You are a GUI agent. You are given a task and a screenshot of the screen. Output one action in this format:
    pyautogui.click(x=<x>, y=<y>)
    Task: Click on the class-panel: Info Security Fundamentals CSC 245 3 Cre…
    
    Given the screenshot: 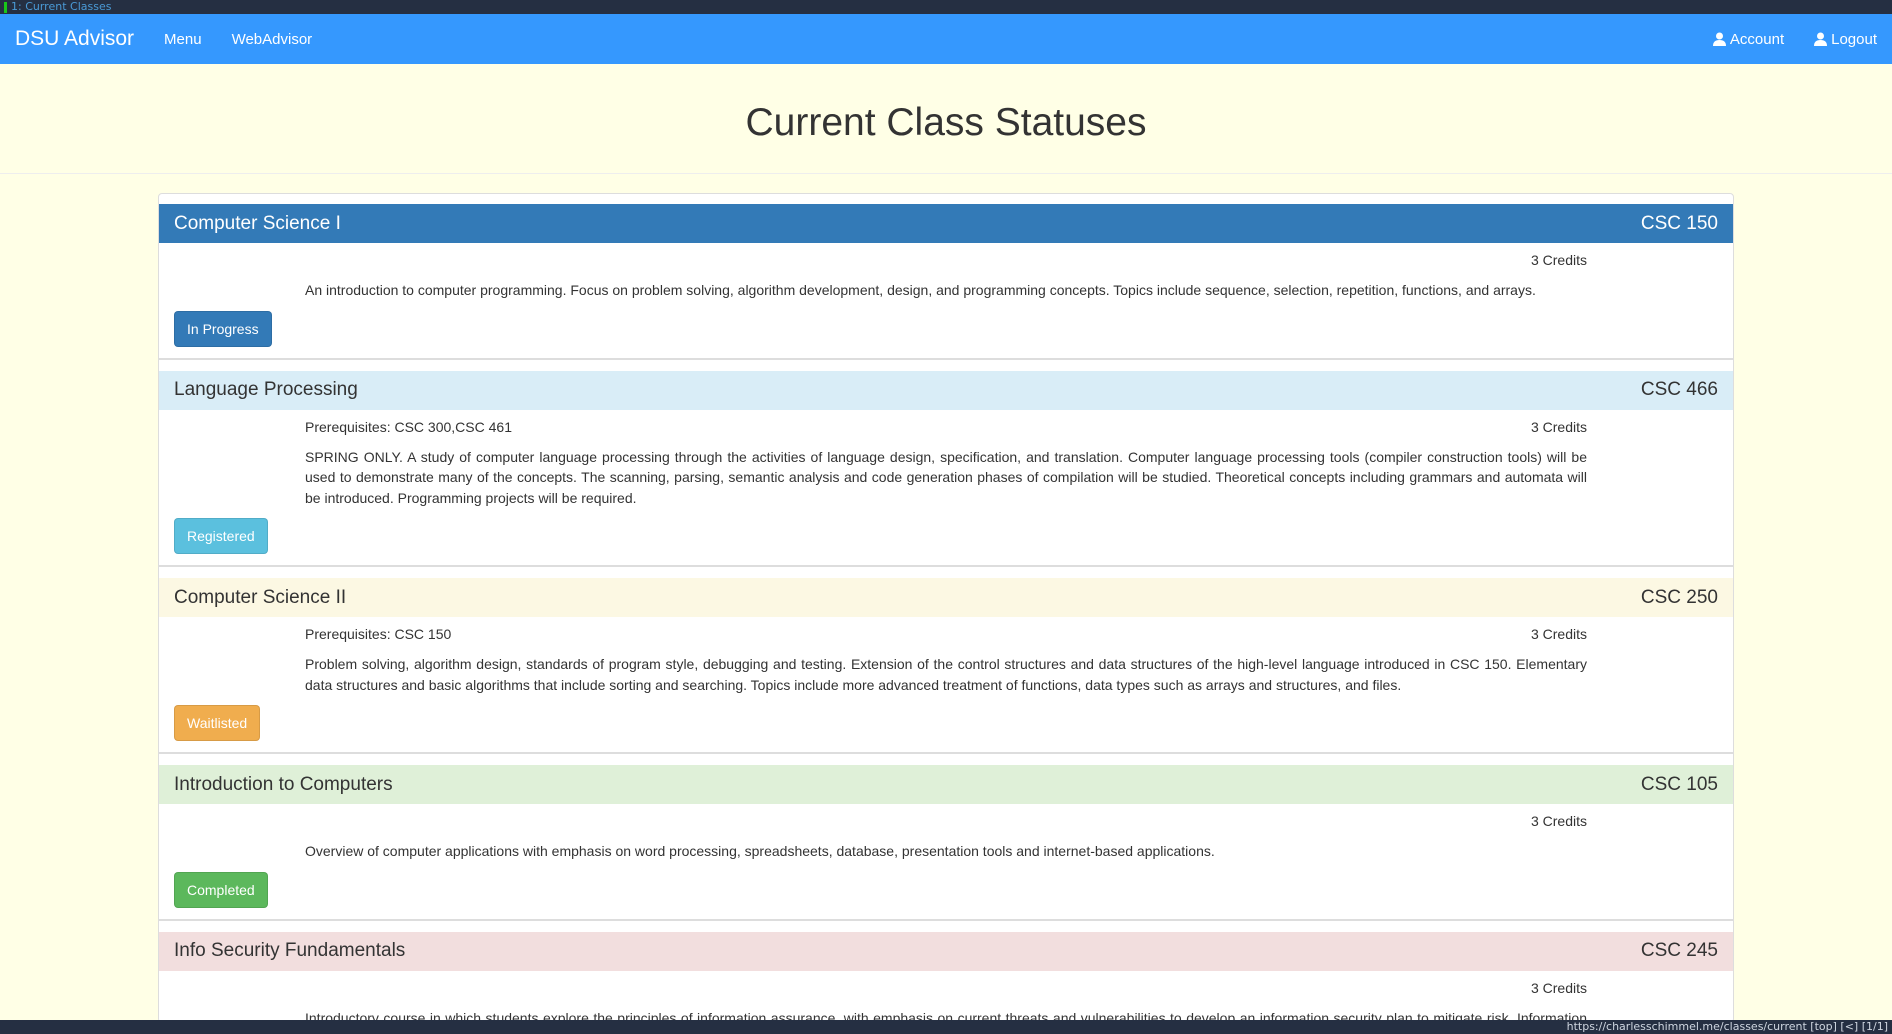 What is the action you would take?
    pyautogui.click(x=946, y=976)
    